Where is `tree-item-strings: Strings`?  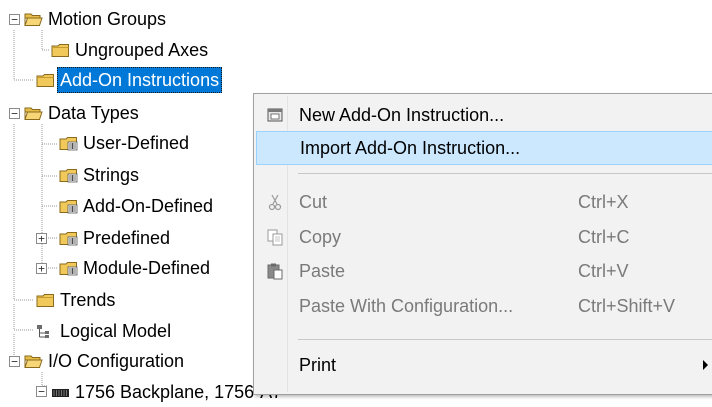 tree-item-strings: Strings is located at coordinates (100, 175).